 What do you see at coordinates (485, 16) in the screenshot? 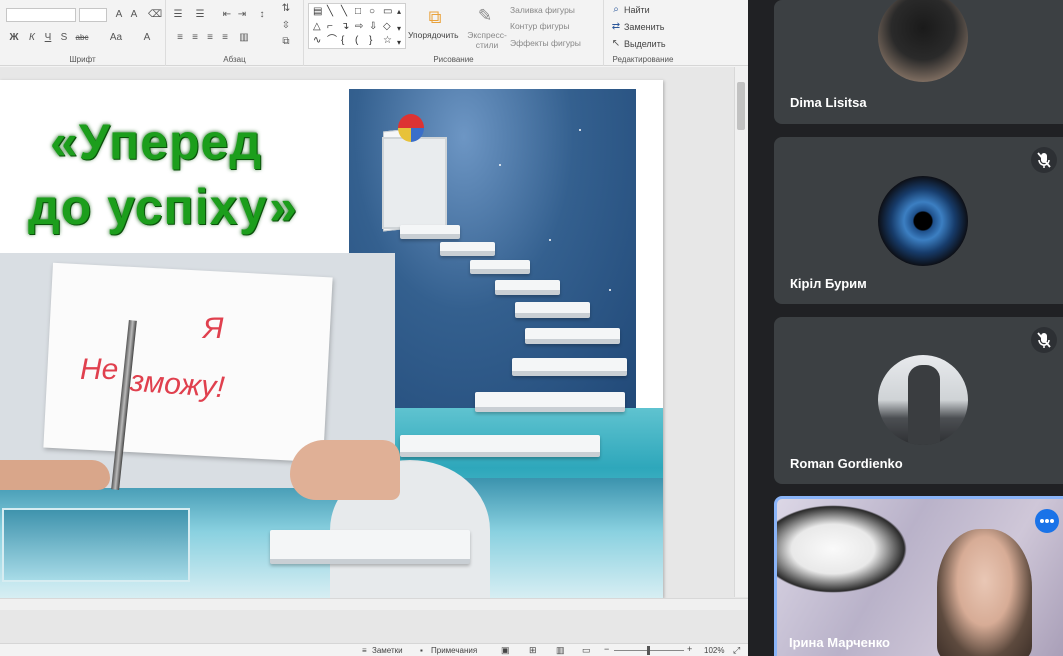
I see `quick-styles-icon: ✎` at bounding box center [485, 16].